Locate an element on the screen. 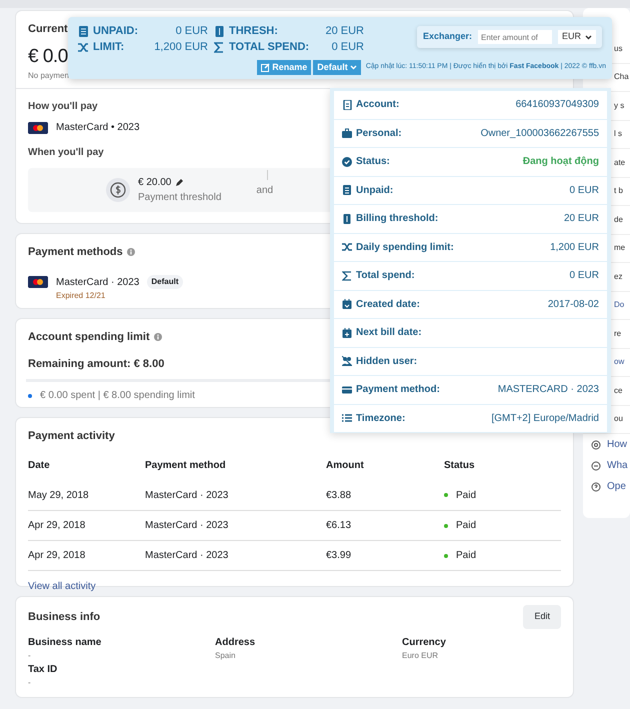 This screenshot has width=630, height=709. list-icon is located at coordinates (347, 418).